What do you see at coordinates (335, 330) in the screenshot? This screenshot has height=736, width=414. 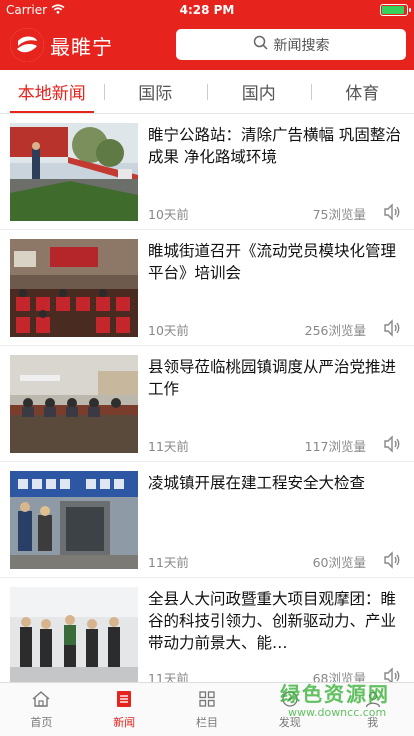 I see `news-view-count: 256浏览量` at bounding box center [335, 330].